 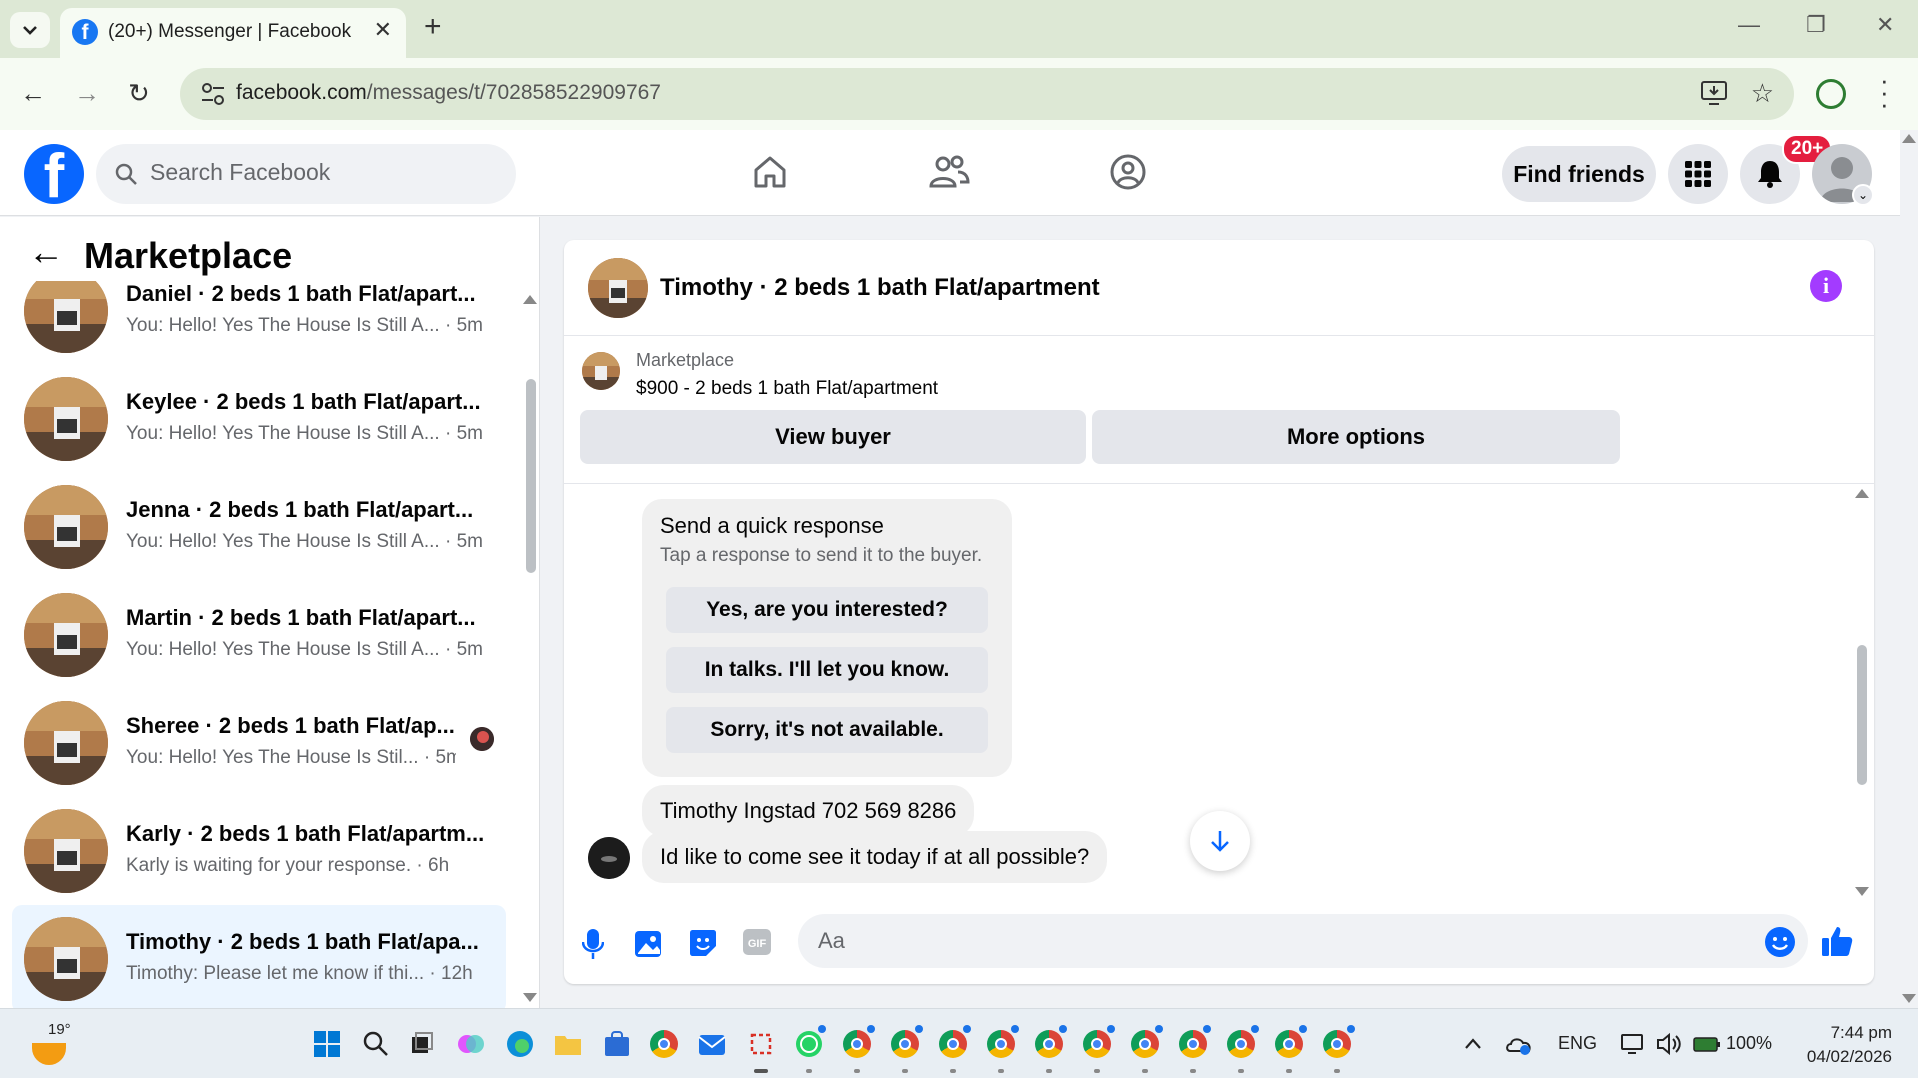 What do you see at coordinates (1885, 25) in the screenshot?
I see `close-window-icon: ✕` at bounding box center [1885, 25].